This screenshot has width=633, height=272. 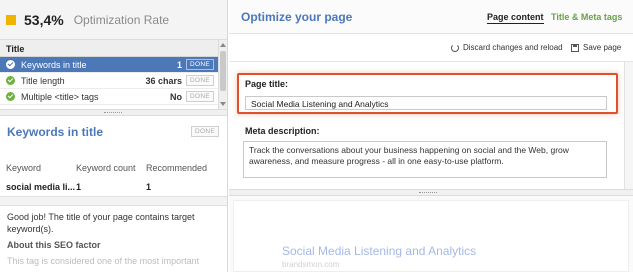 What do you see at coordinates (109, 65) in the screenshot?
I see `factor-row-keywords-in-title: Keywords in title 1 DONE` at bounding box center [109, 65].